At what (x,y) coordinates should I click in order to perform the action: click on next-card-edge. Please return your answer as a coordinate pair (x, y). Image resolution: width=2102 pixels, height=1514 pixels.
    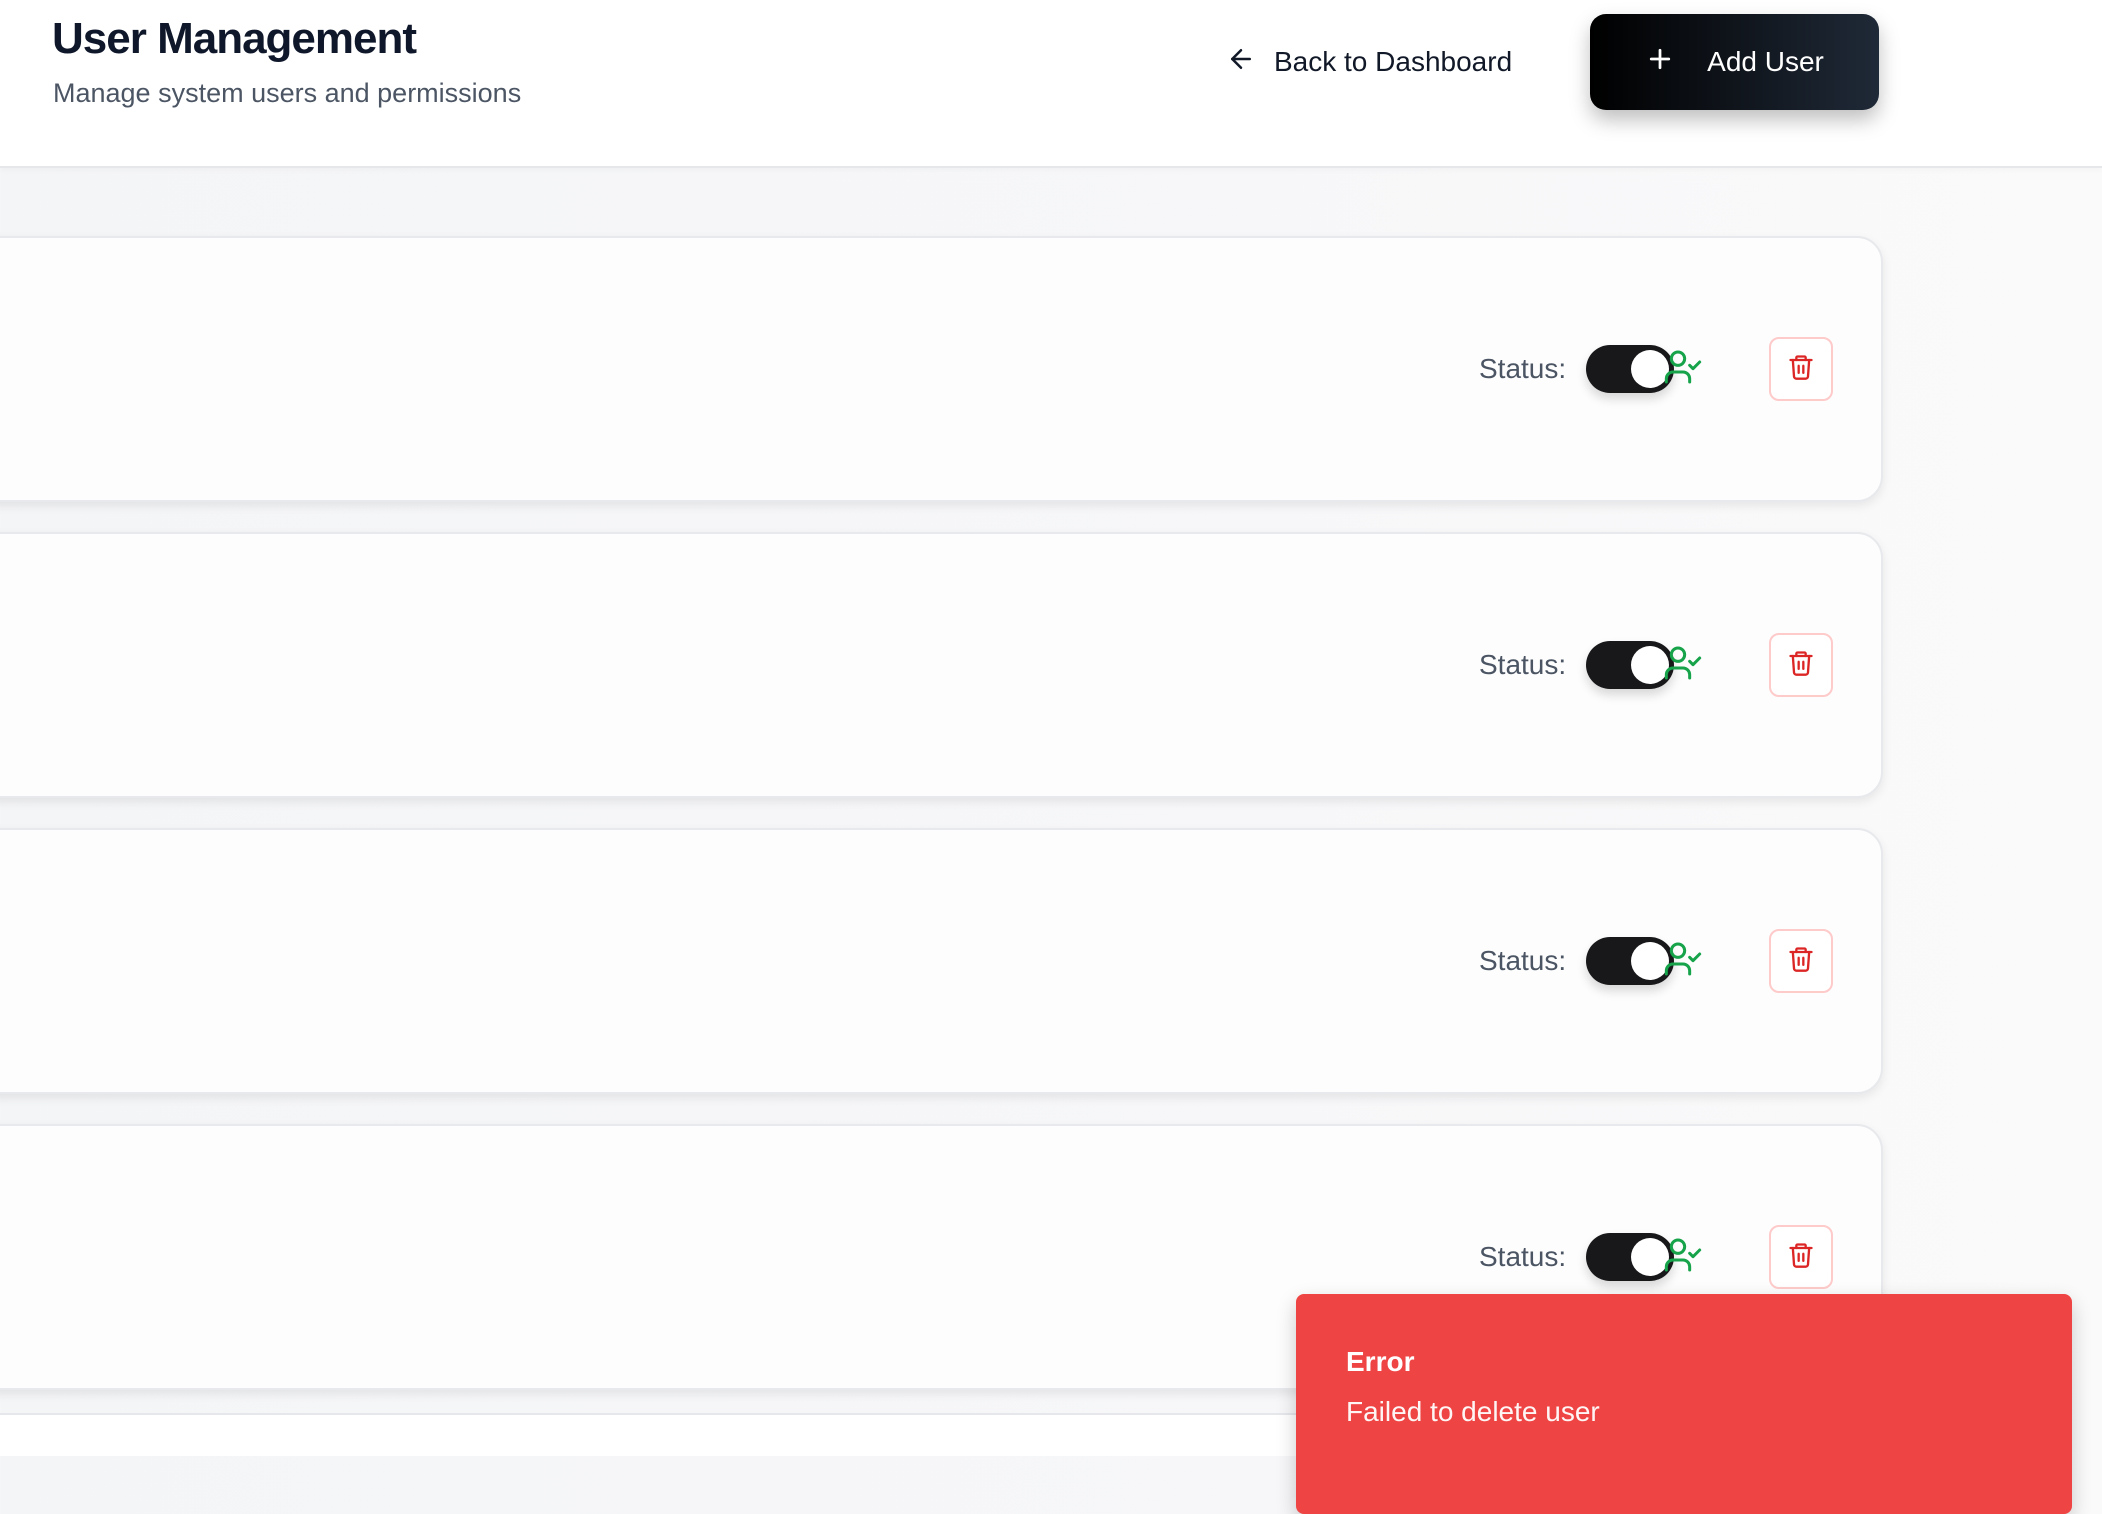
    Looking at the image, I should click on (650, 1434).